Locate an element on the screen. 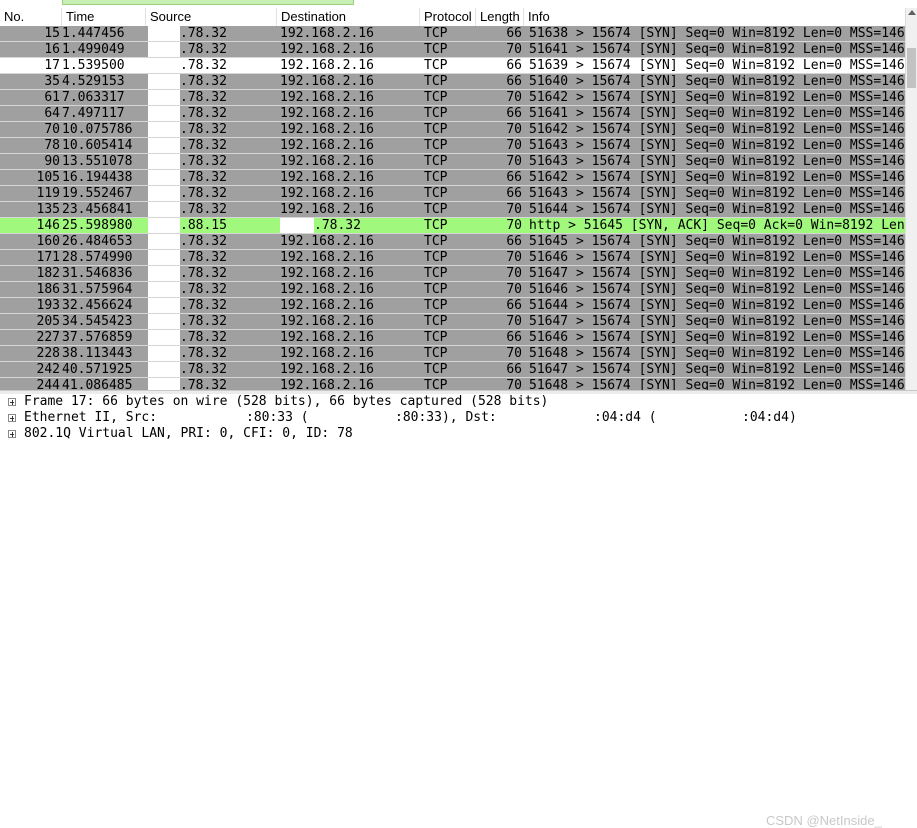  packet-no: 244 is located at coordinates (48, 384).